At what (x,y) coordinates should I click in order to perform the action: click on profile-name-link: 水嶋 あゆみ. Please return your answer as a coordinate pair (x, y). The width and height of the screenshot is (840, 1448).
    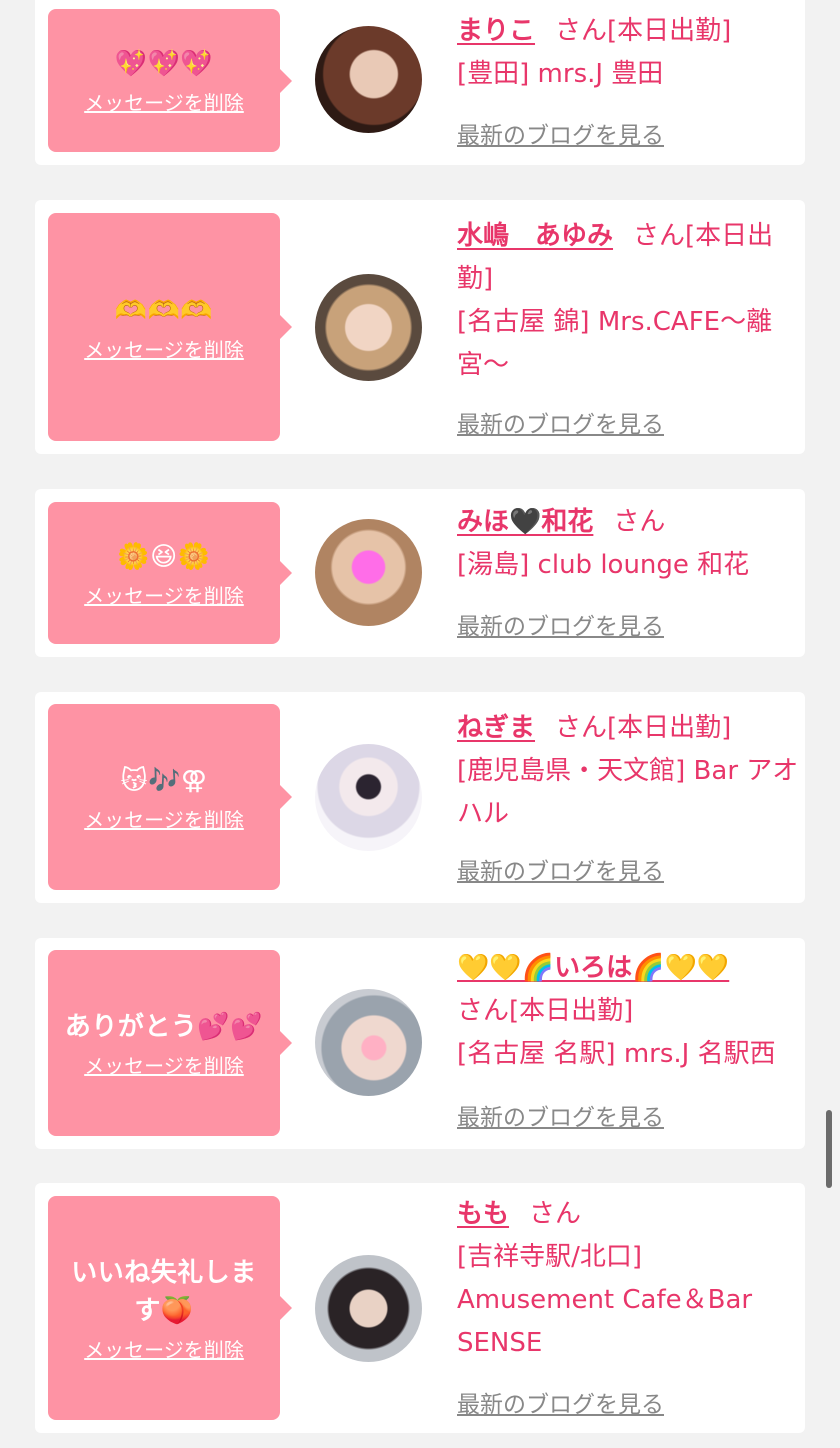
    Looking at the image, I should click on (535, 236).